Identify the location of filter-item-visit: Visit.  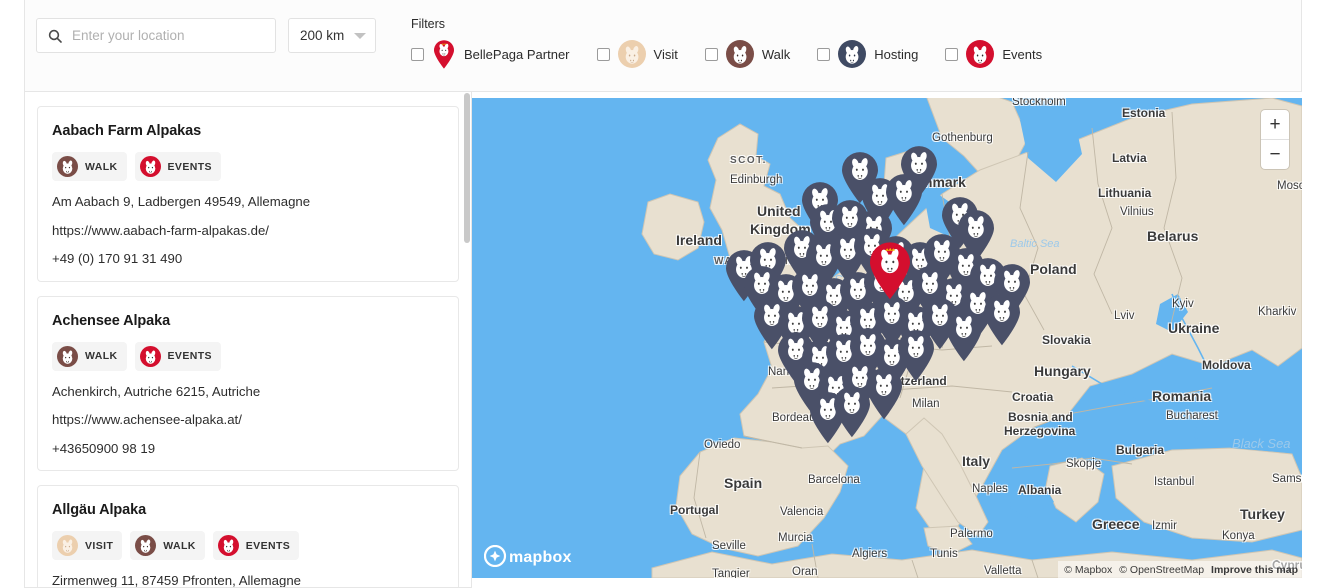
(637, 54).